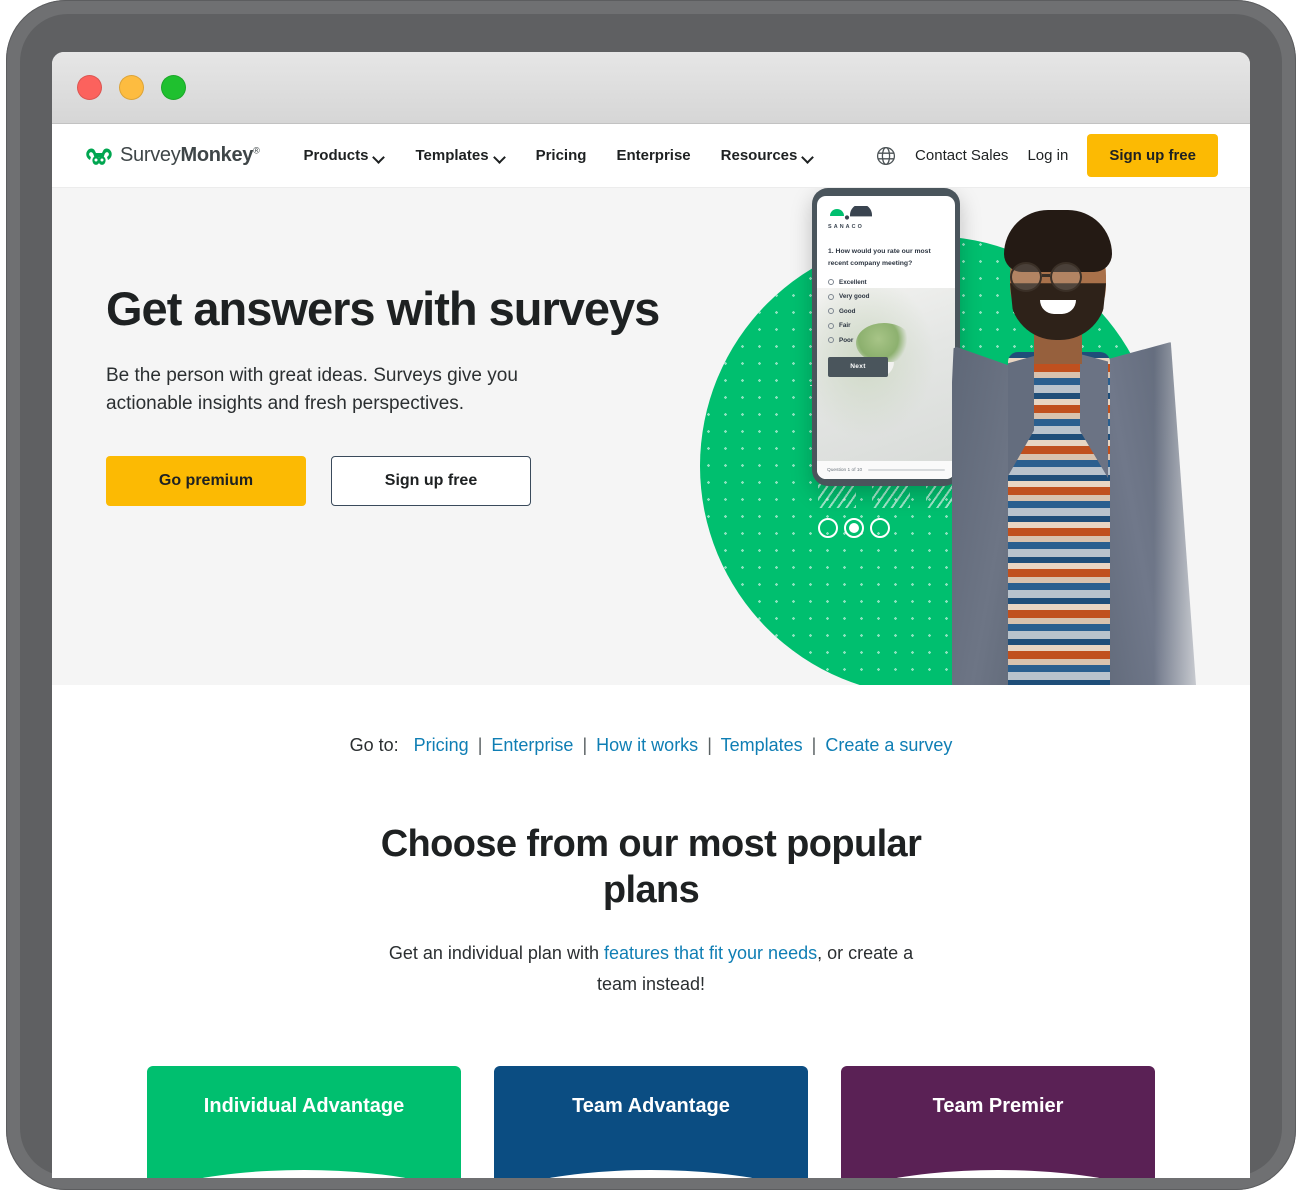 This screenshot has height=1190, width=1302. What do you see at coordinates (89, 87) in the screenshot?
I see `close-window-button` at bounding box center [89, 87].